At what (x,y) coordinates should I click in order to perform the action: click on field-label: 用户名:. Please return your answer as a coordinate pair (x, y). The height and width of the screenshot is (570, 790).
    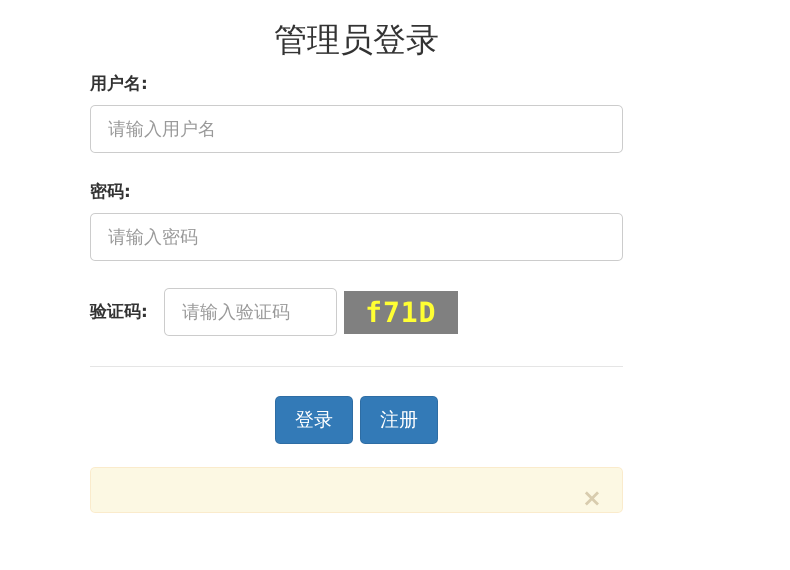
    Looking at the image, I should click on (119, 84).